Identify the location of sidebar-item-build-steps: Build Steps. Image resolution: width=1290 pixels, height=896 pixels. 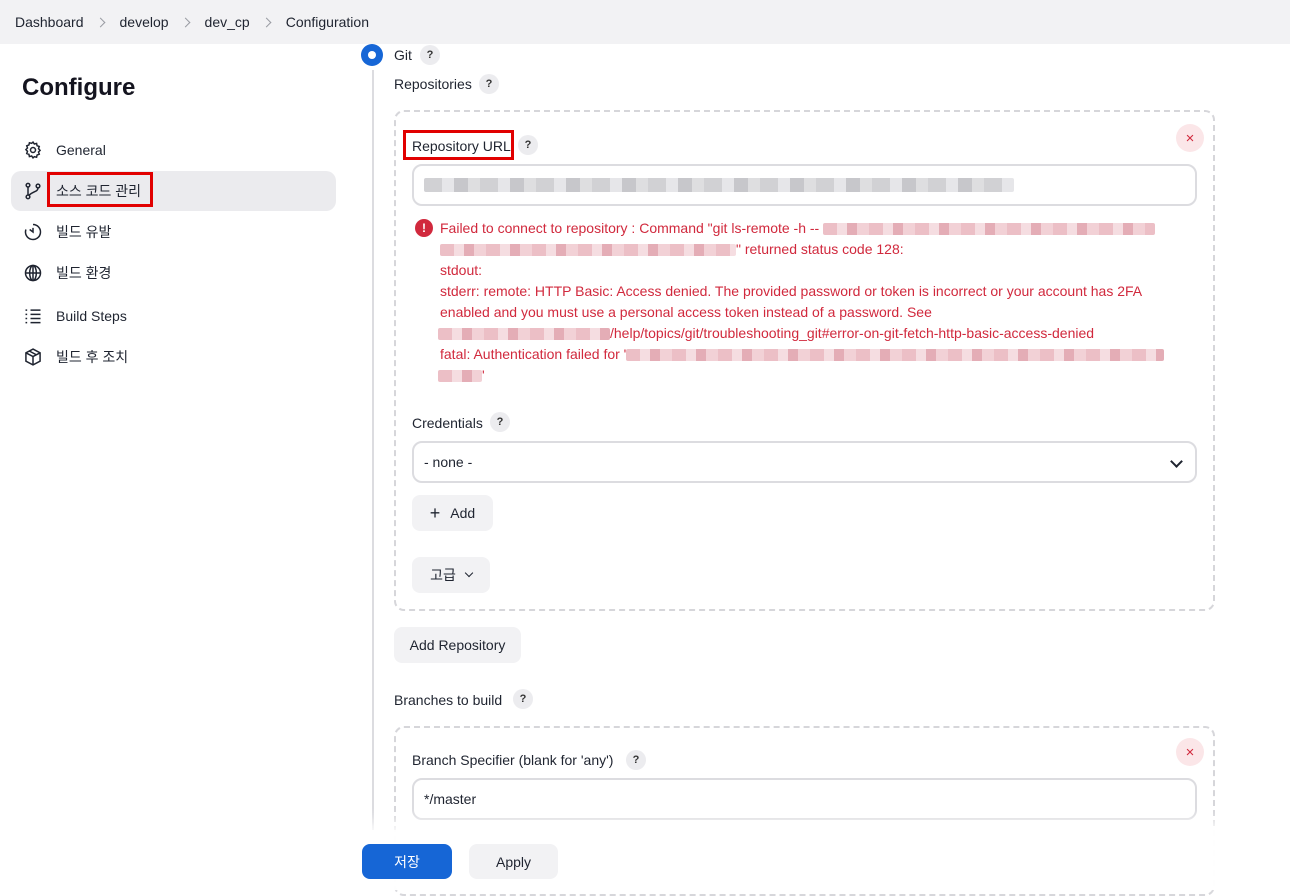
(173, 316).